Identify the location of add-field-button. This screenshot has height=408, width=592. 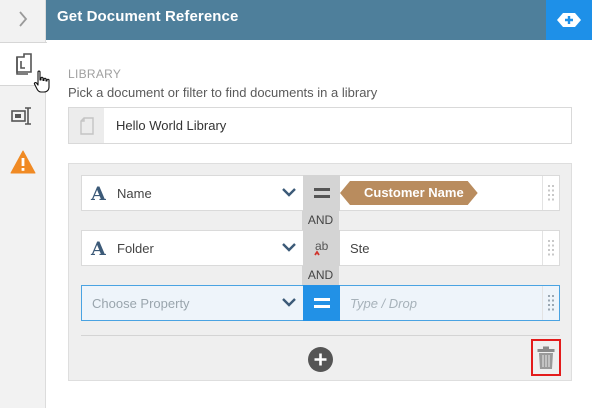
(569, 20).